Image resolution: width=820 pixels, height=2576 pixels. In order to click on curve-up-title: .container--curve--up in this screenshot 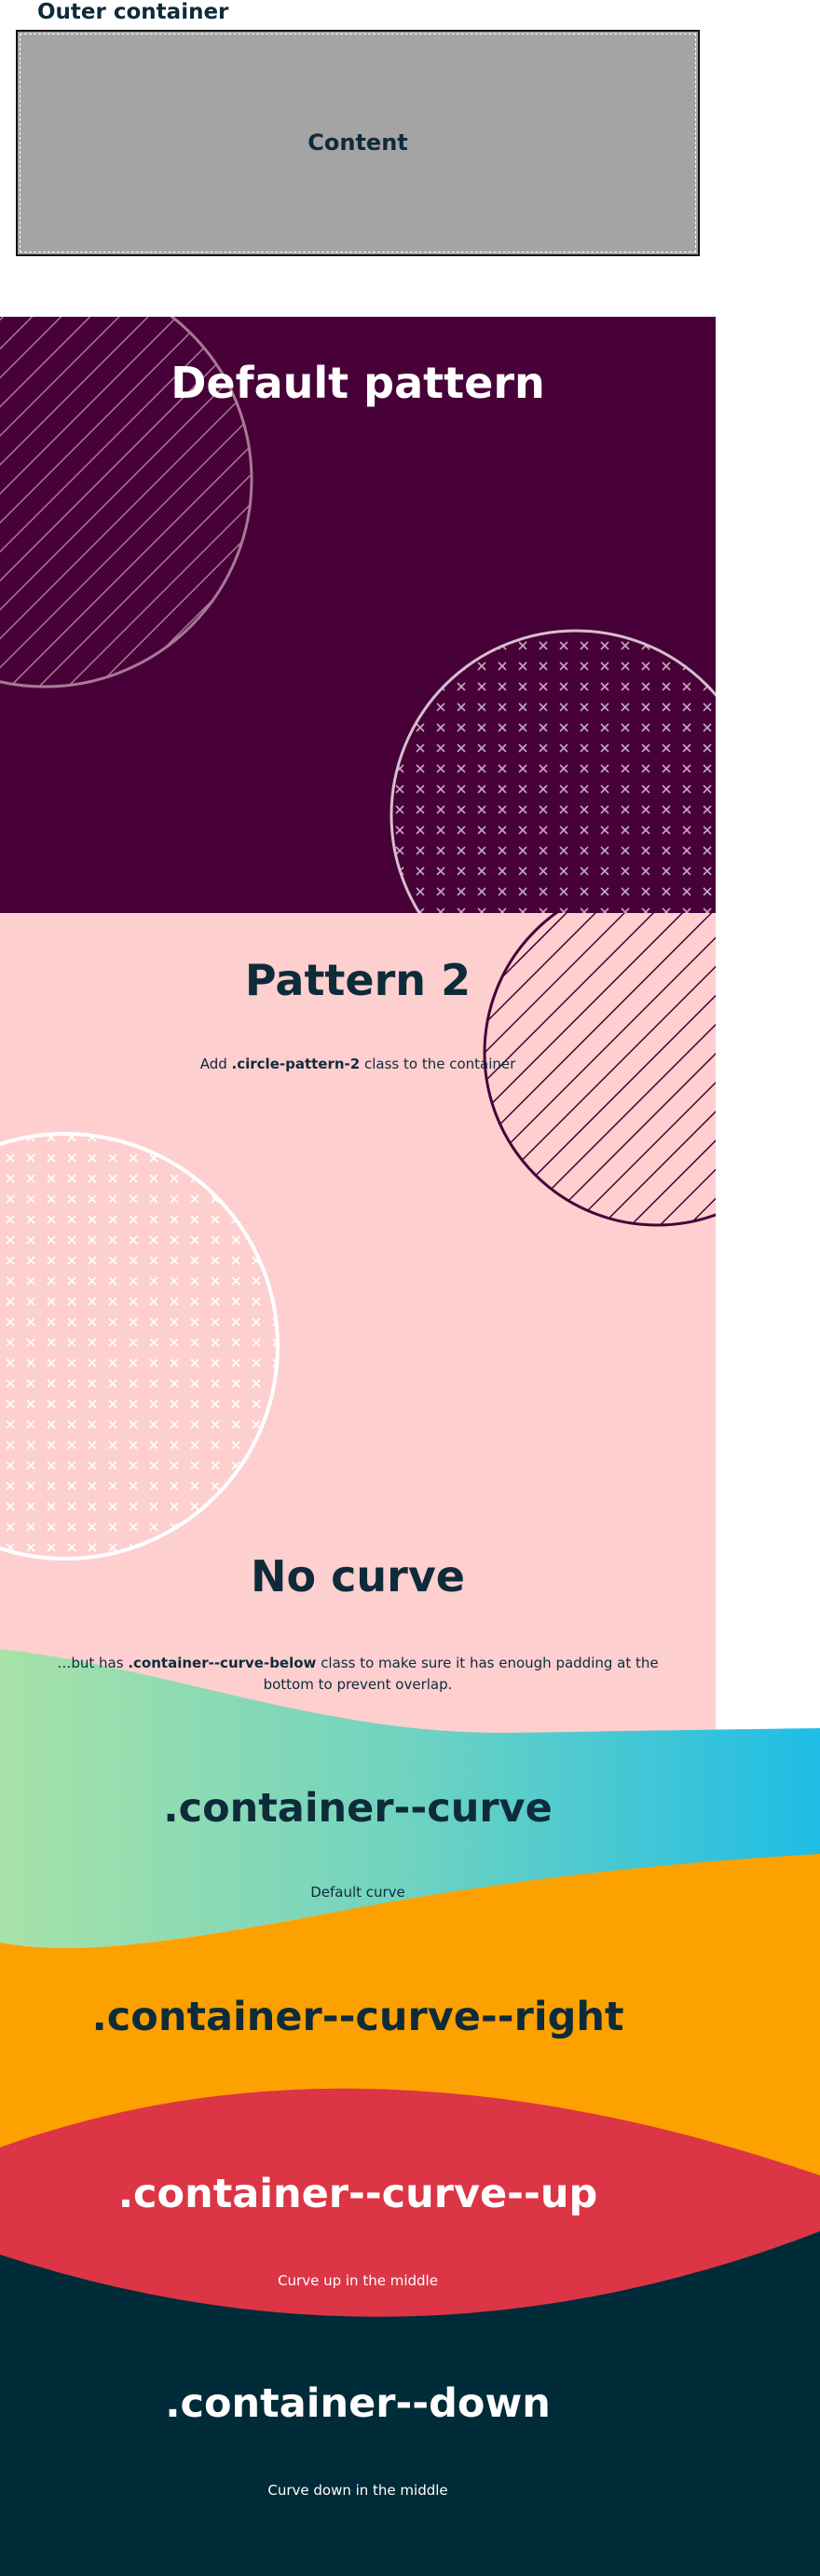, I will do `click(357, 2194)`.